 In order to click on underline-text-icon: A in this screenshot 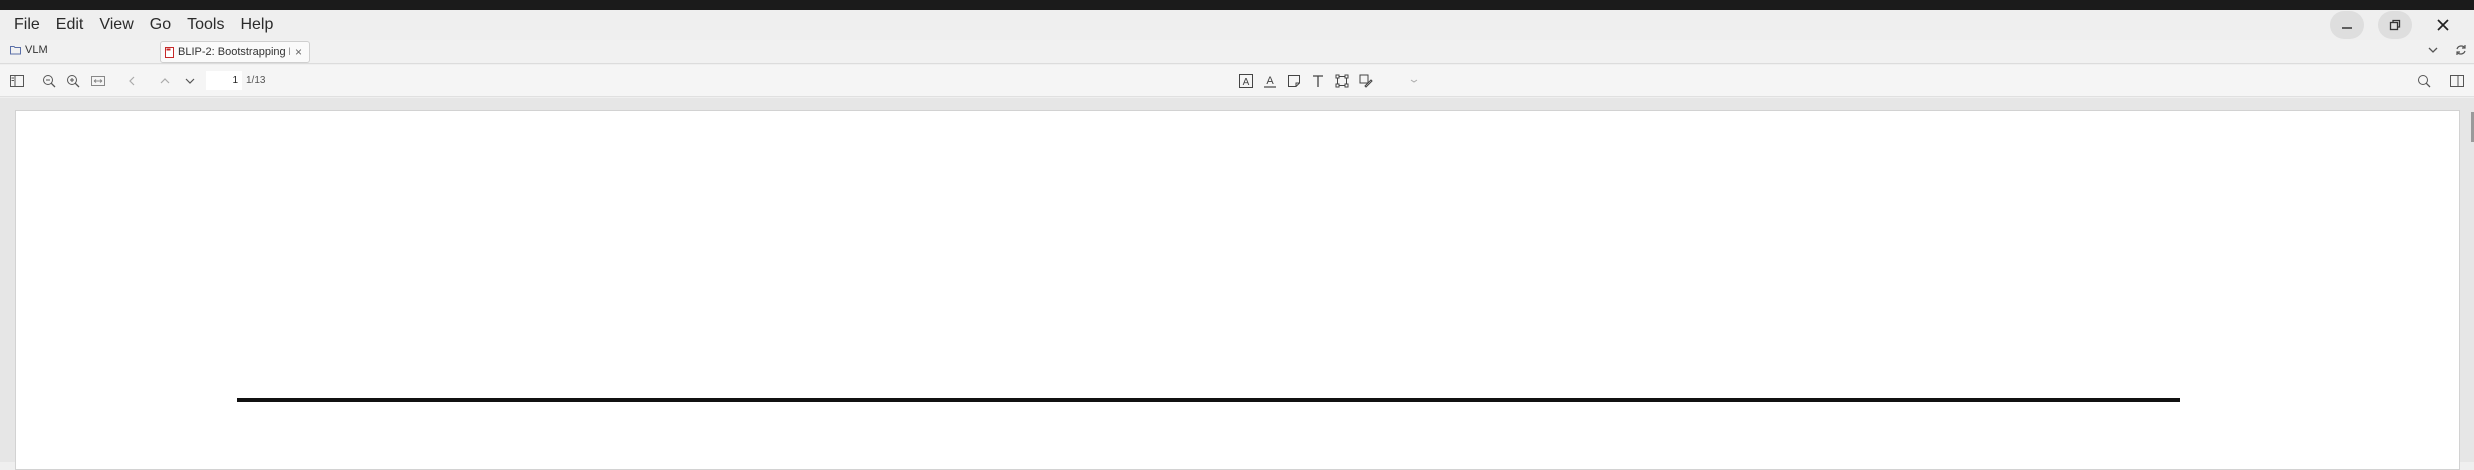, I will do `click(1270, 81)`.